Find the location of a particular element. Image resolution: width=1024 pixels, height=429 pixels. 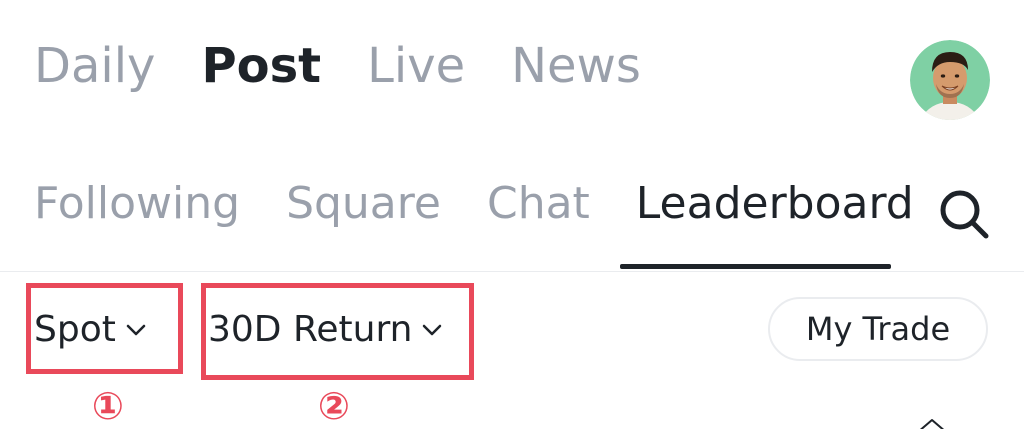

search-icon is located at coordinates (964, 214).